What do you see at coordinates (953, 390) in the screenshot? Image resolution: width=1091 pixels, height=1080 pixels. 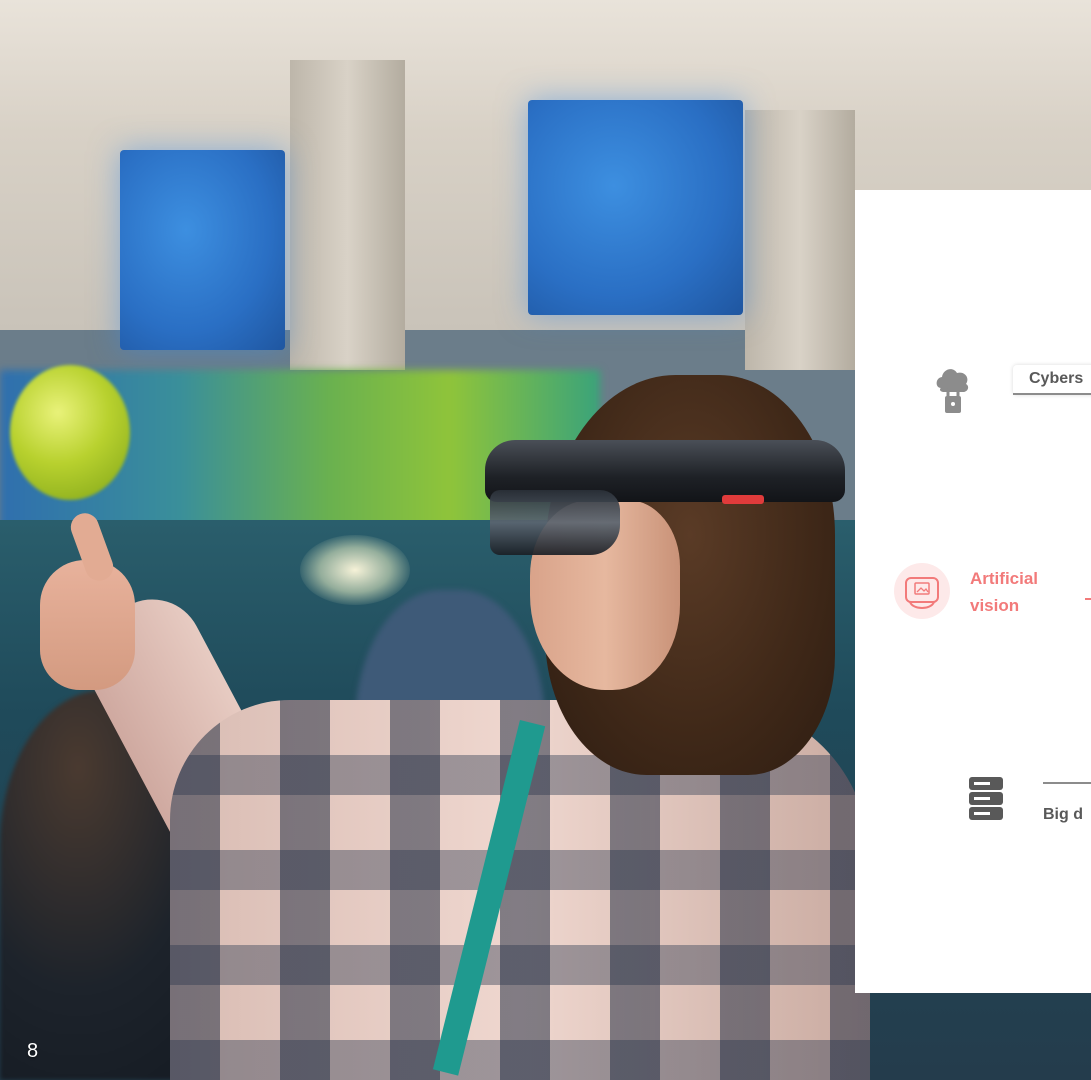 I see `cloud-lock-icon` at bounding box center [953, 390].